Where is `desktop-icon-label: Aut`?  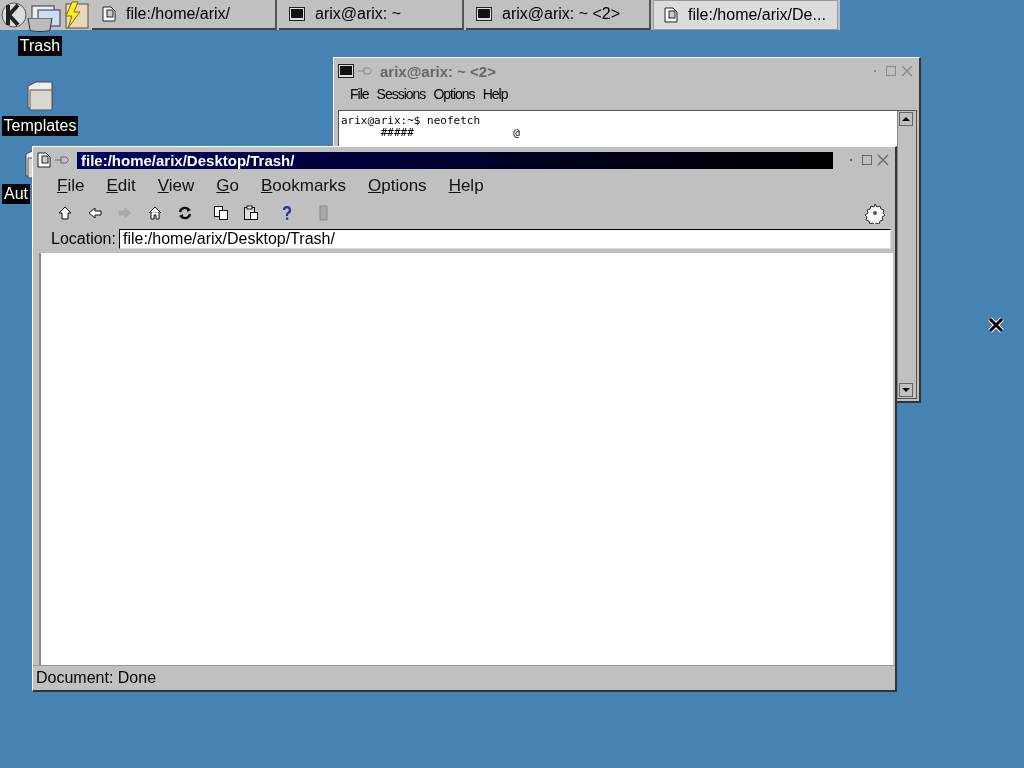
desktop-icon-label: Aut is located at coordinates (16, 194).